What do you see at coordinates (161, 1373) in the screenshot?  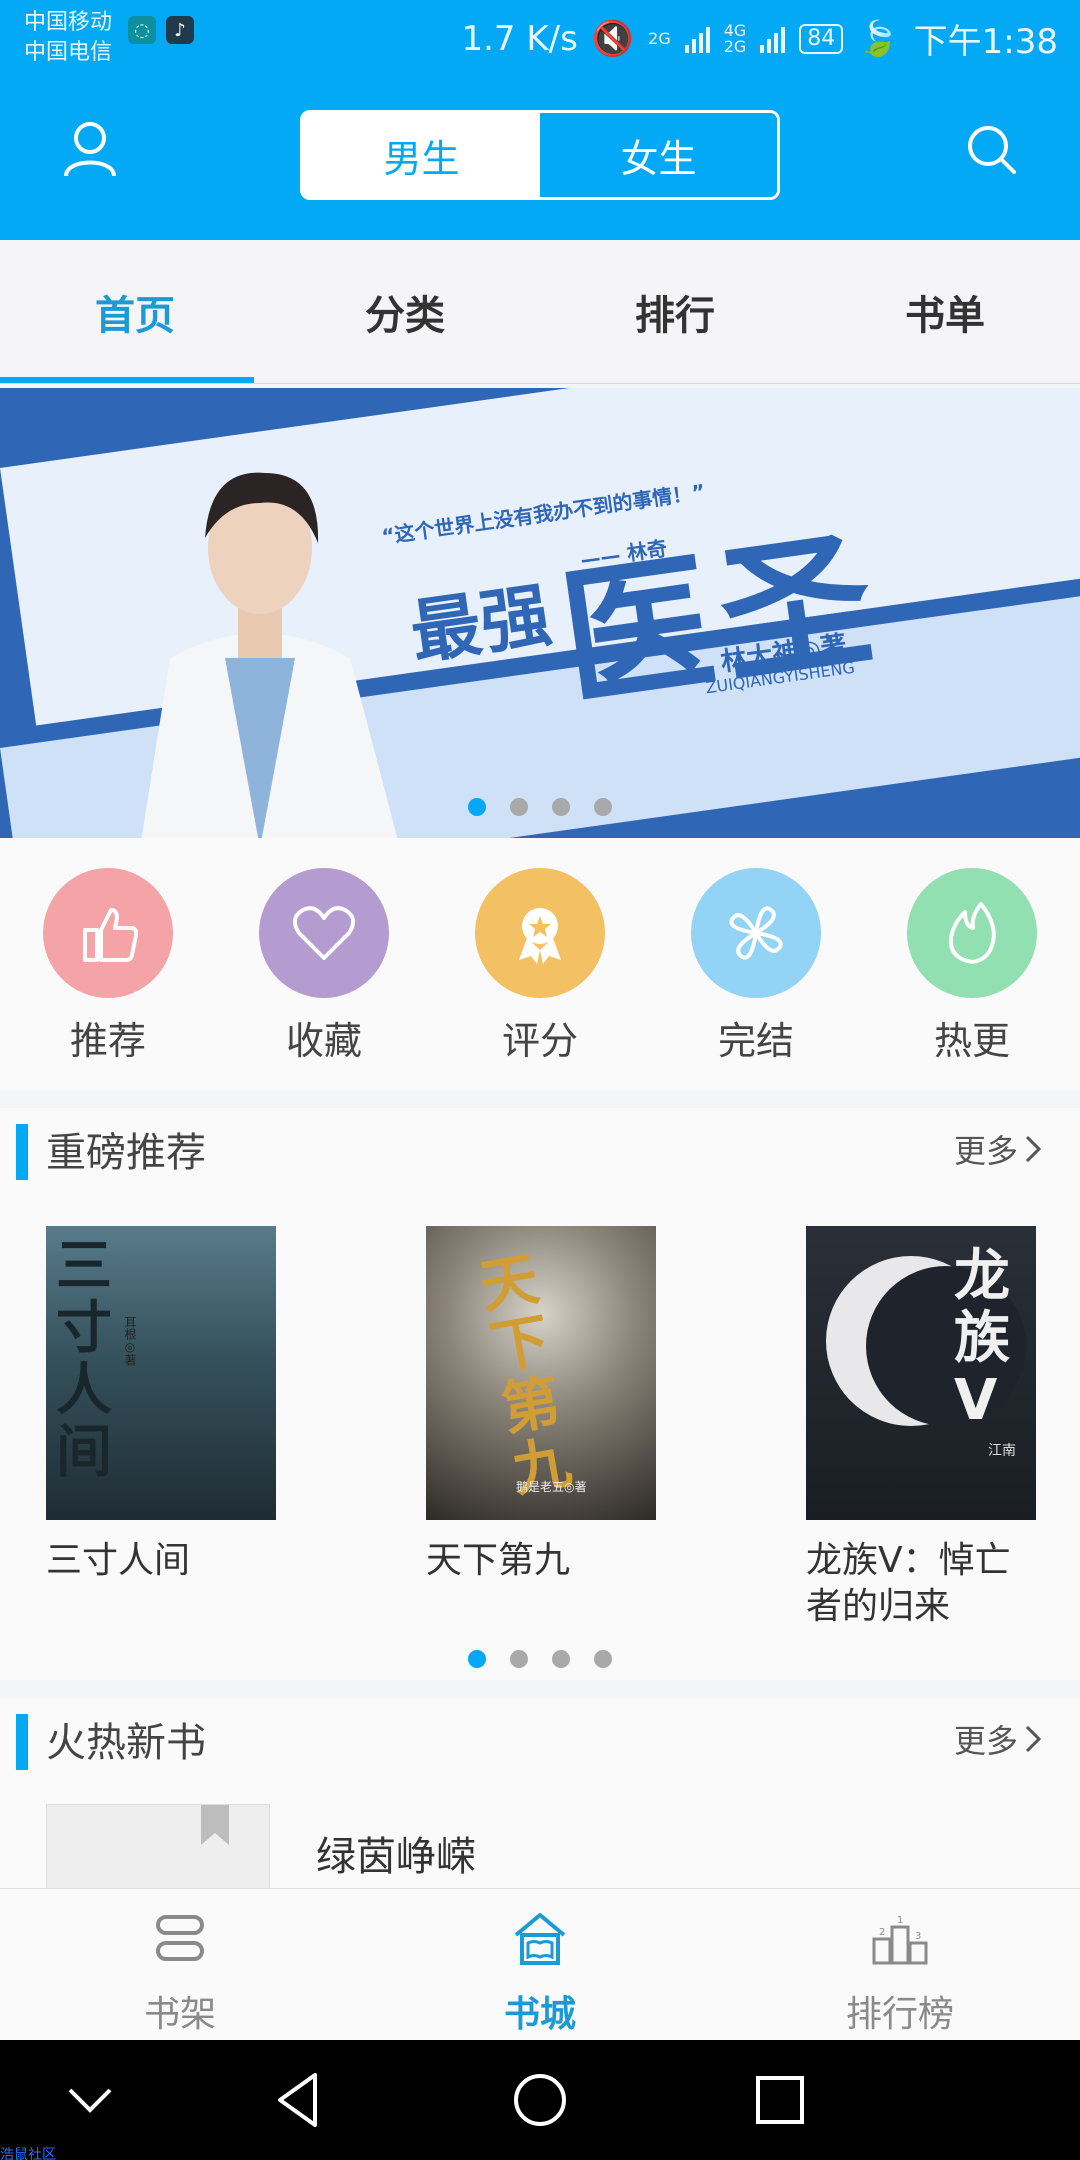 I see `book-cover: 三寸人间 耳根◎著` at bounding box center [161, 1373].